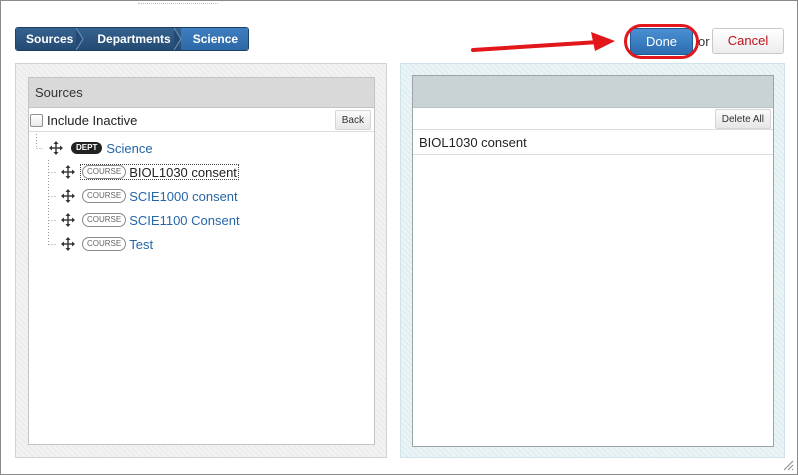  I want to click on breadcrumb-departments-label: Departments, so click(134, 39).